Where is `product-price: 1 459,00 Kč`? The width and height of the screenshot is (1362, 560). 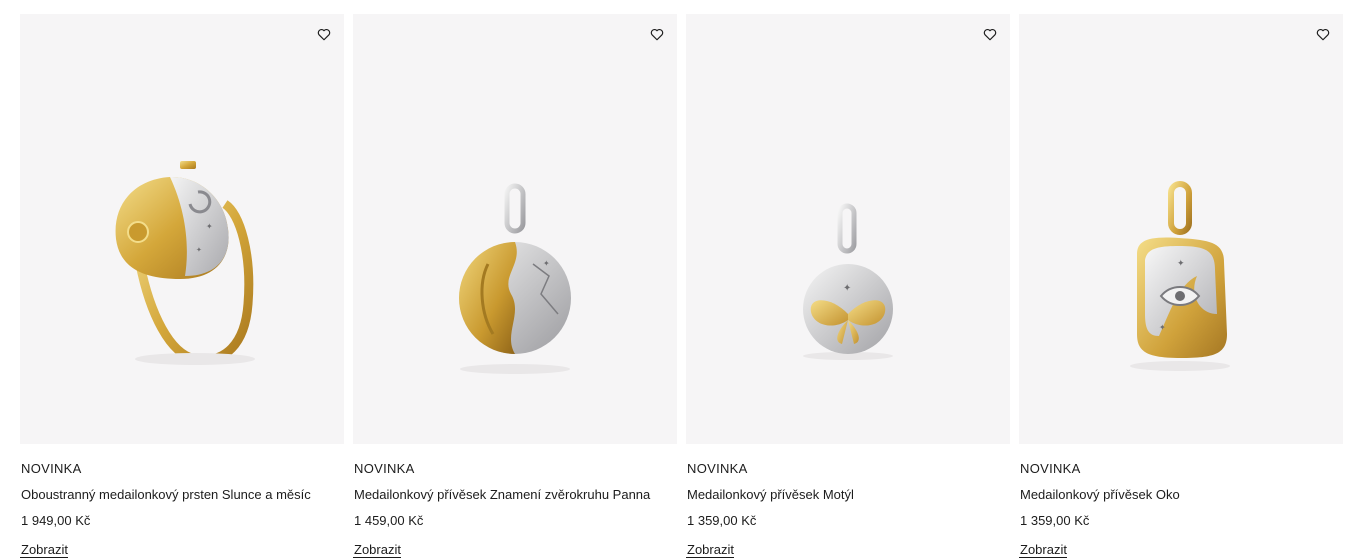 product-price: 1 459,00 Kč is located at coordinates (389, 520).